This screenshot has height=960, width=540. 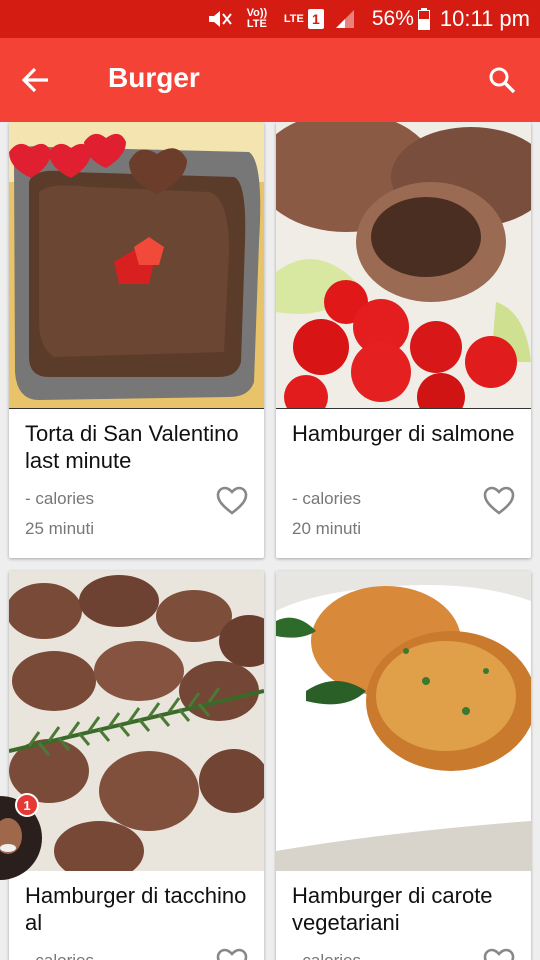 I want to click on recipe-title: Hamburger di salmone, so click(x=403, y=433).